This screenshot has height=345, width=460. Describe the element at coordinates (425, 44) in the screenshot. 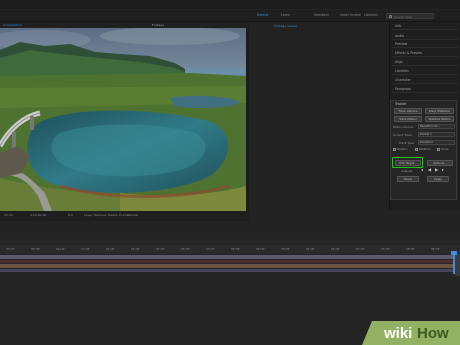

I see `panel-preview: Preview` at that location.